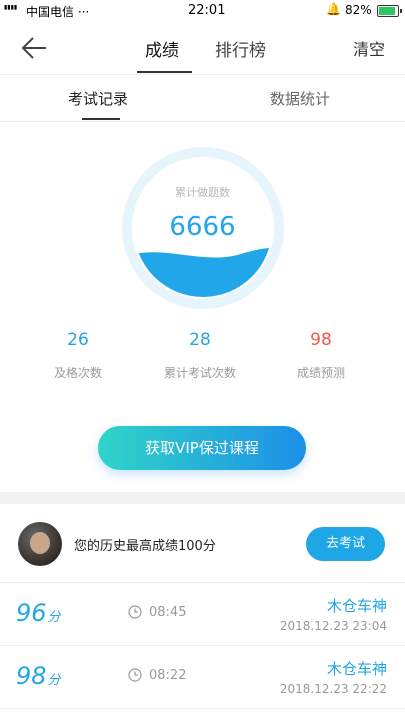  I want to click on battery-percent: 82%, so click(358, 10).